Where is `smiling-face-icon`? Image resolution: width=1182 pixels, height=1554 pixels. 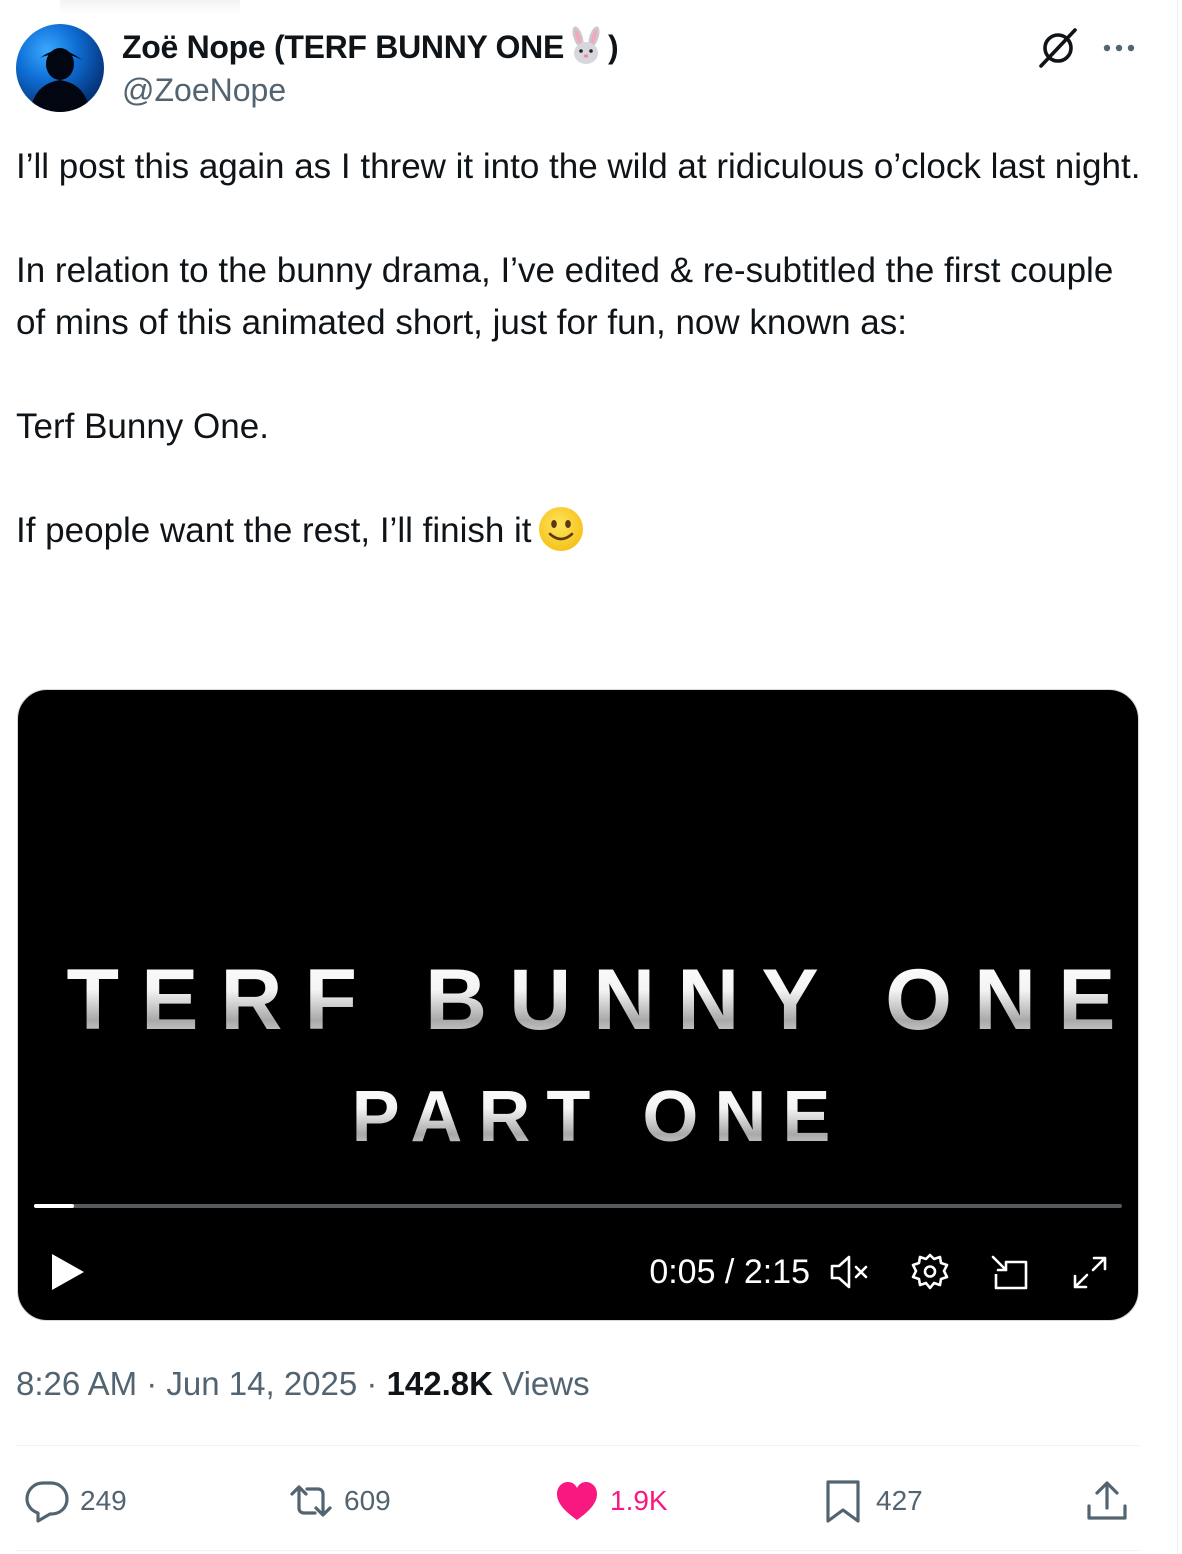 smiling-face-icon is located at coordinates (560, 529).